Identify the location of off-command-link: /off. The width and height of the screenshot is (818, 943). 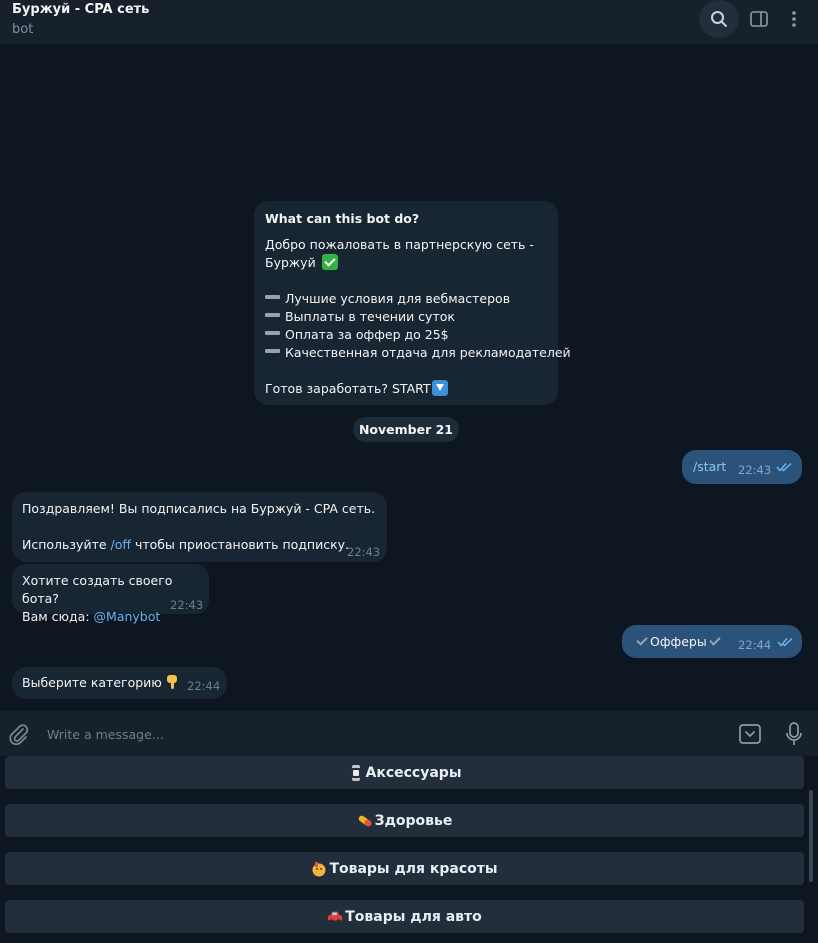
(121, 544).